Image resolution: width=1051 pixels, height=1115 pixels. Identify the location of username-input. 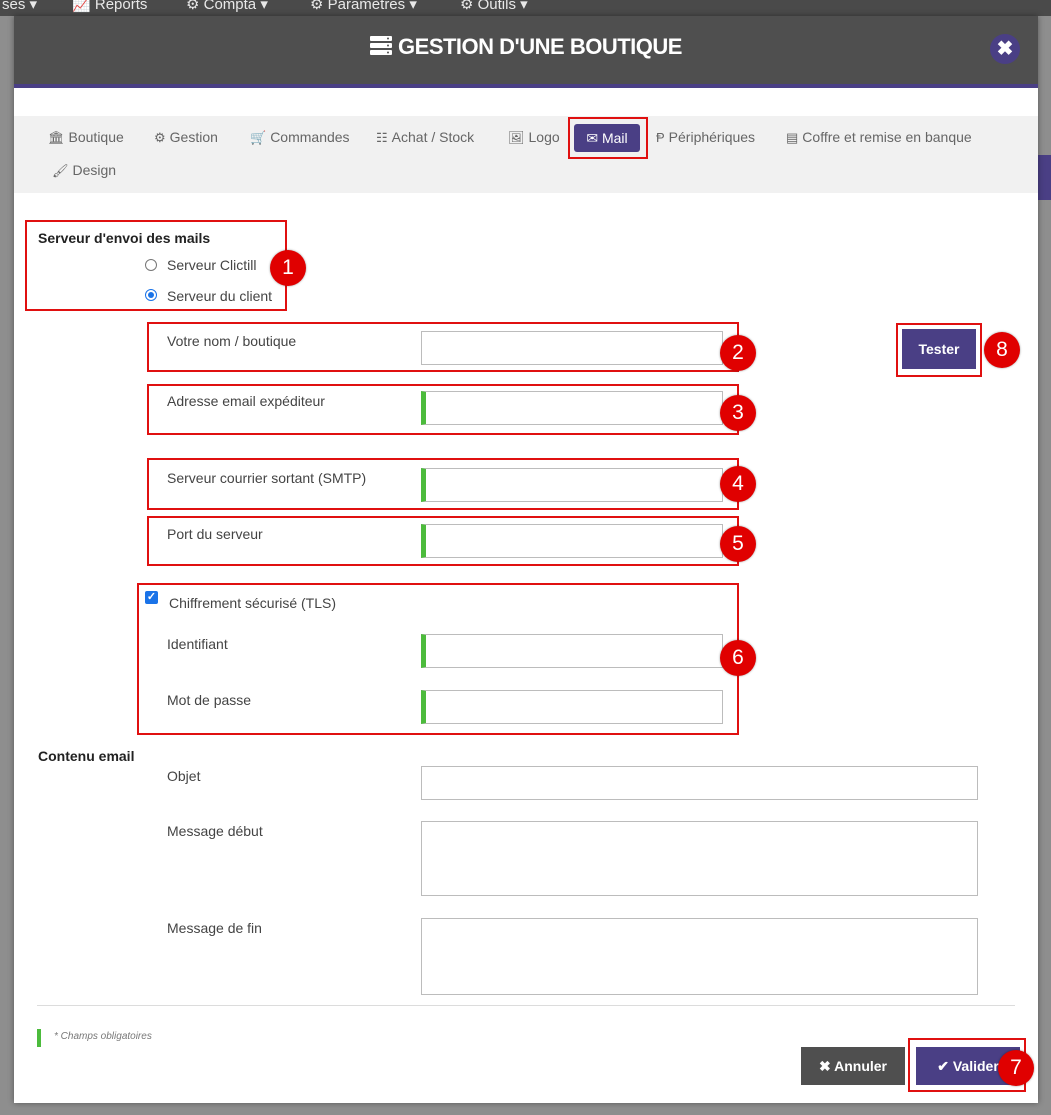
(572, 651).